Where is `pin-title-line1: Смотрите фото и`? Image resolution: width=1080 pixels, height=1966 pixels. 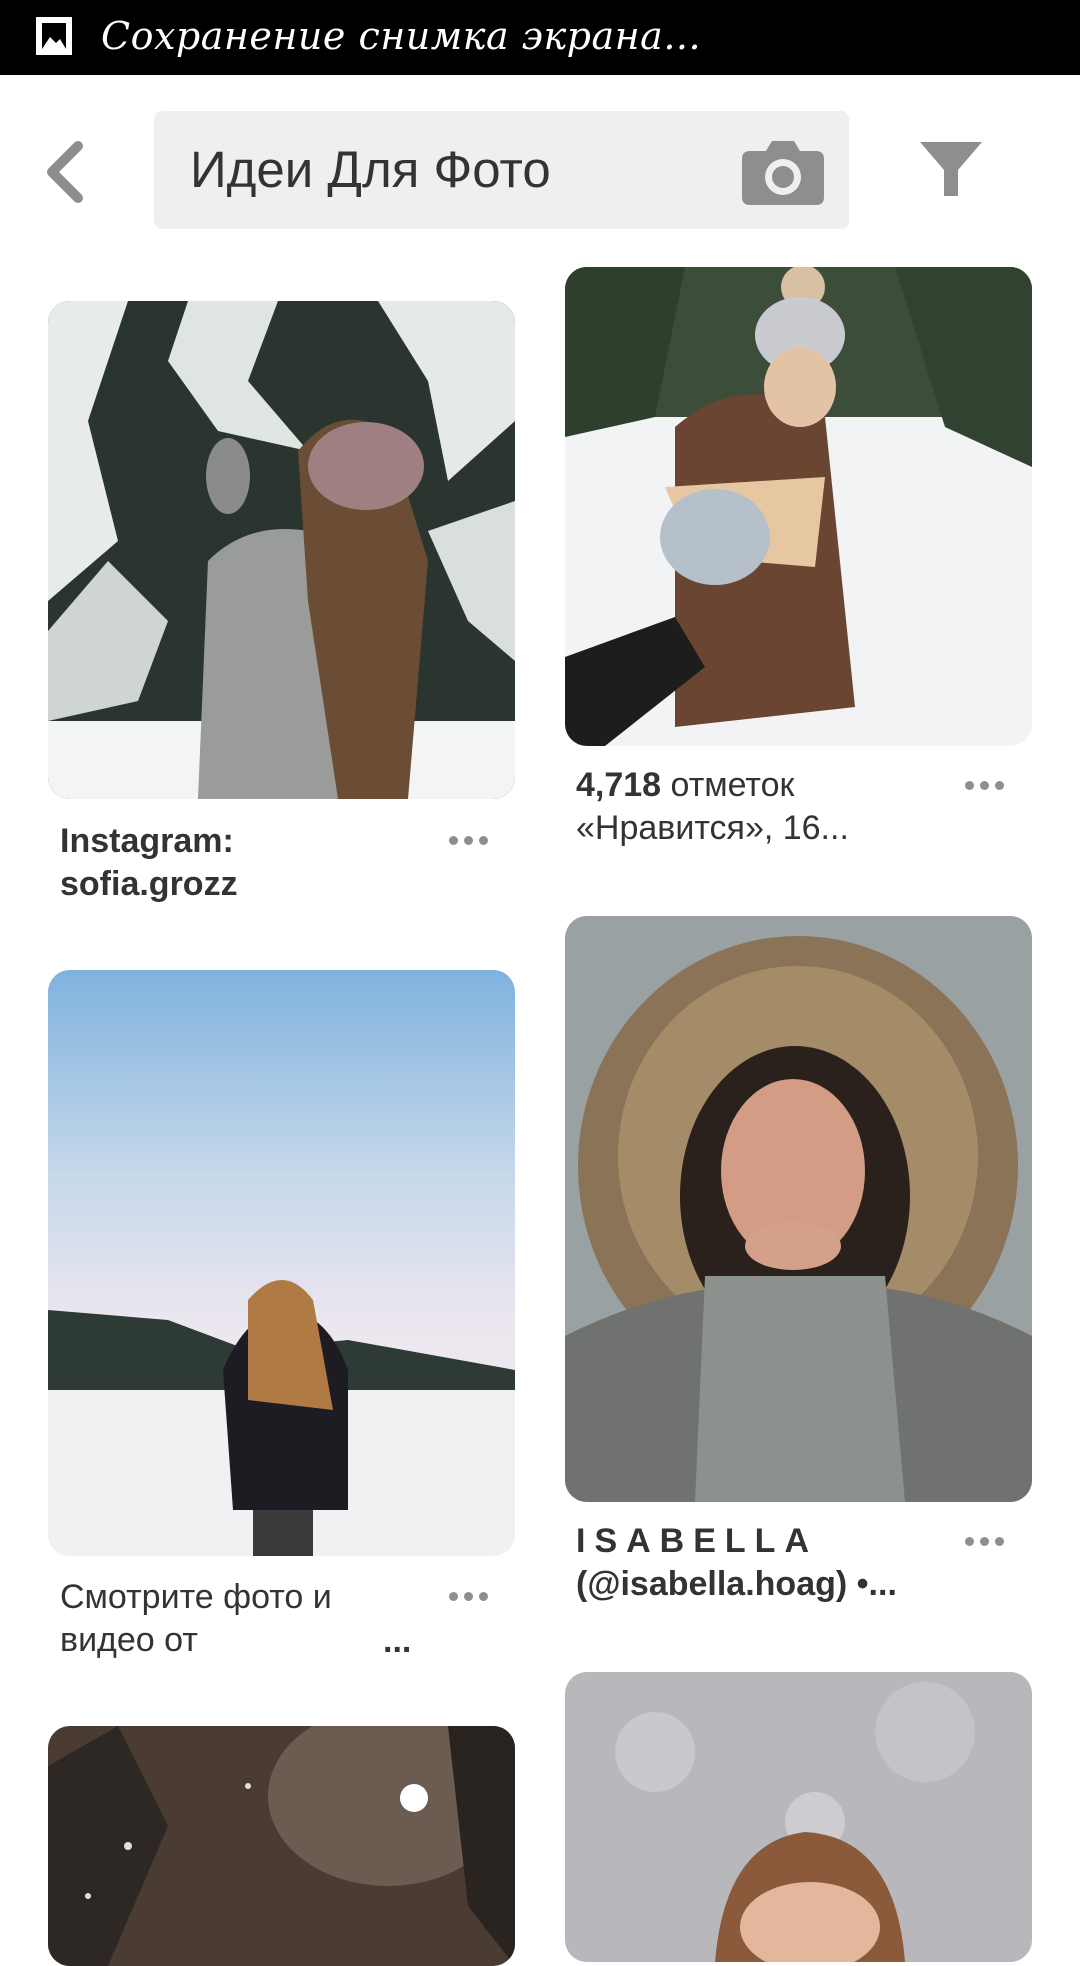 pin-title-line1: Смотрите фото и is located at coordinates (196, 1597).